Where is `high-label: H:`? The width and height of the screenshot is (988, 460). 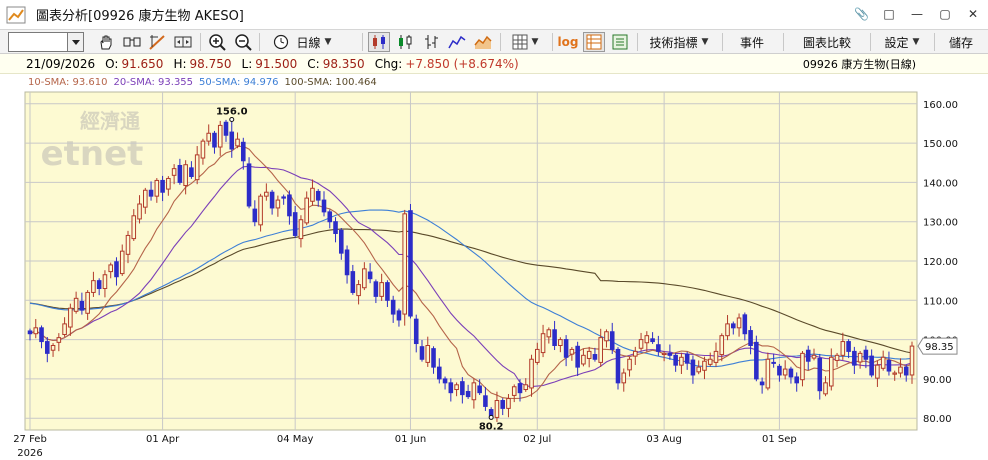 high-label: H: is located at coordinates (180, 63).